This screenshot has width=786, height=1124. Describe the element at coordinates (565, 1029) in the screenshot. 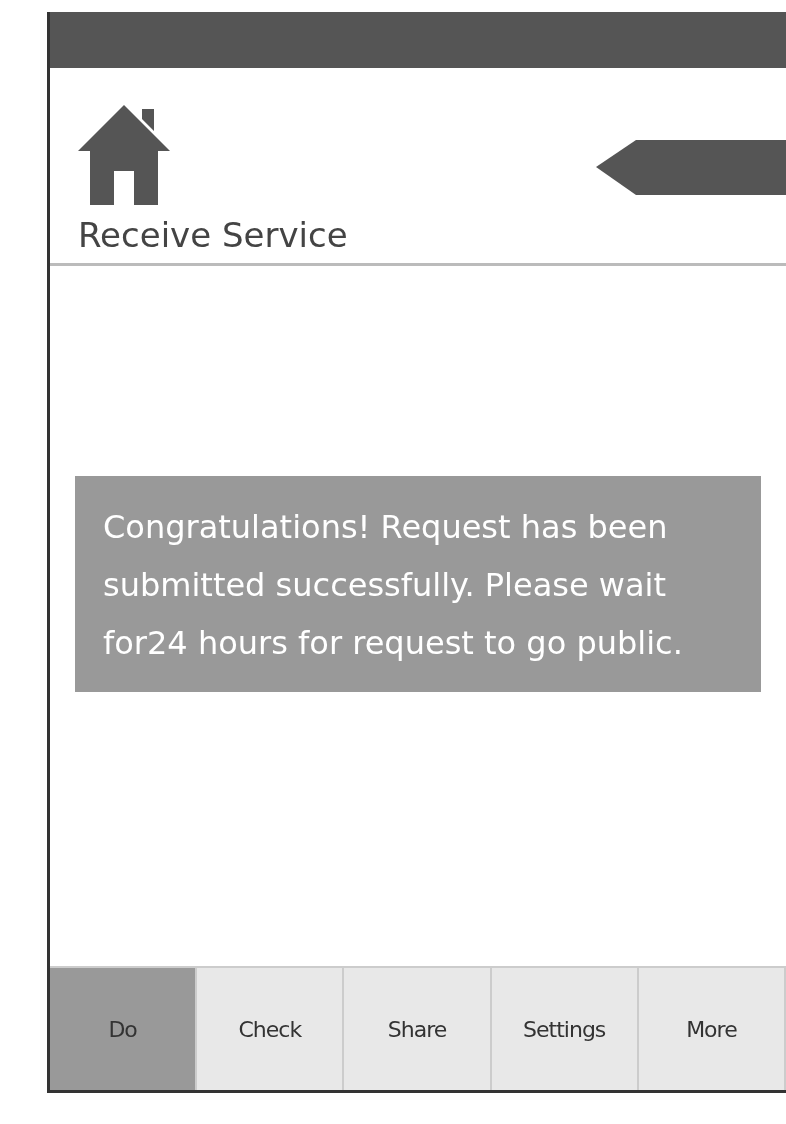

I see `tab: Settings` at that location.